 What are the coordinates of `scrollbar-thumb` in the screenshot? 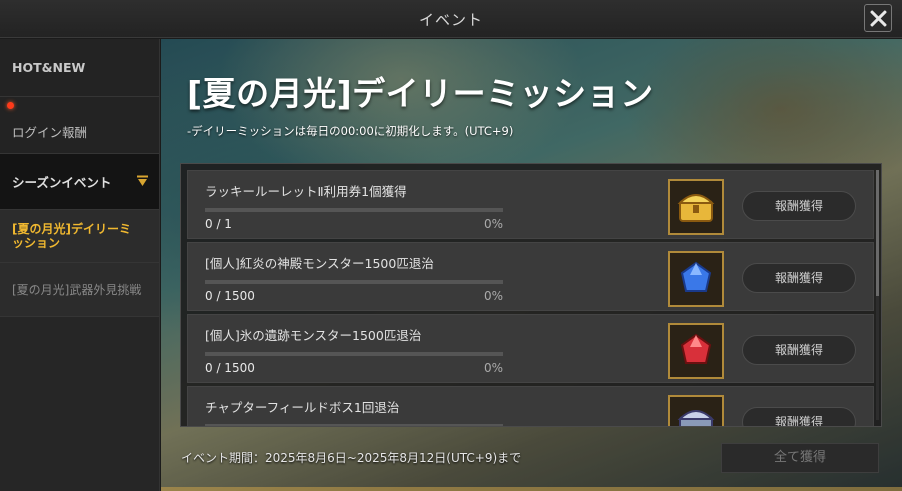 It's located at (877, 233).